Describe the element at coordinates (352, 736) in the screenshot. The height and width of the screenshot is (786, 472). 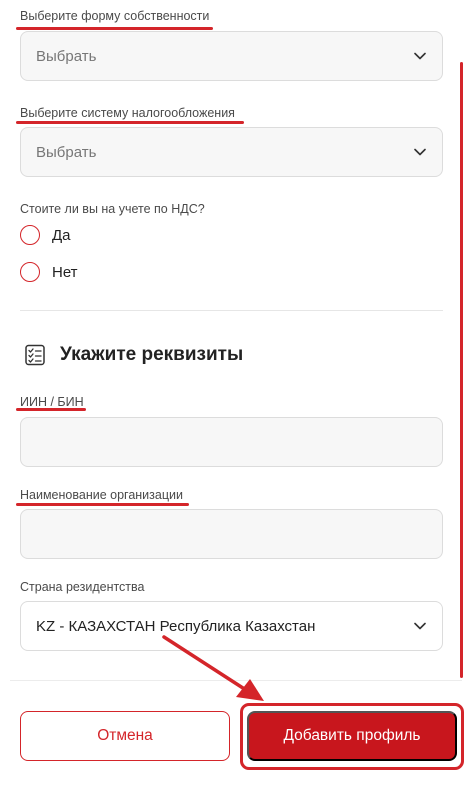
I see `add-profile-button: Добавить профиль` at that location.